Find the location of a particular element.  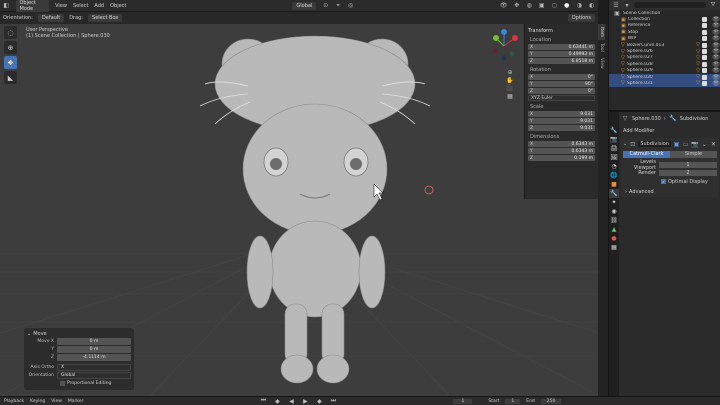

menu-object: Object is located at coordinates (118, 6).